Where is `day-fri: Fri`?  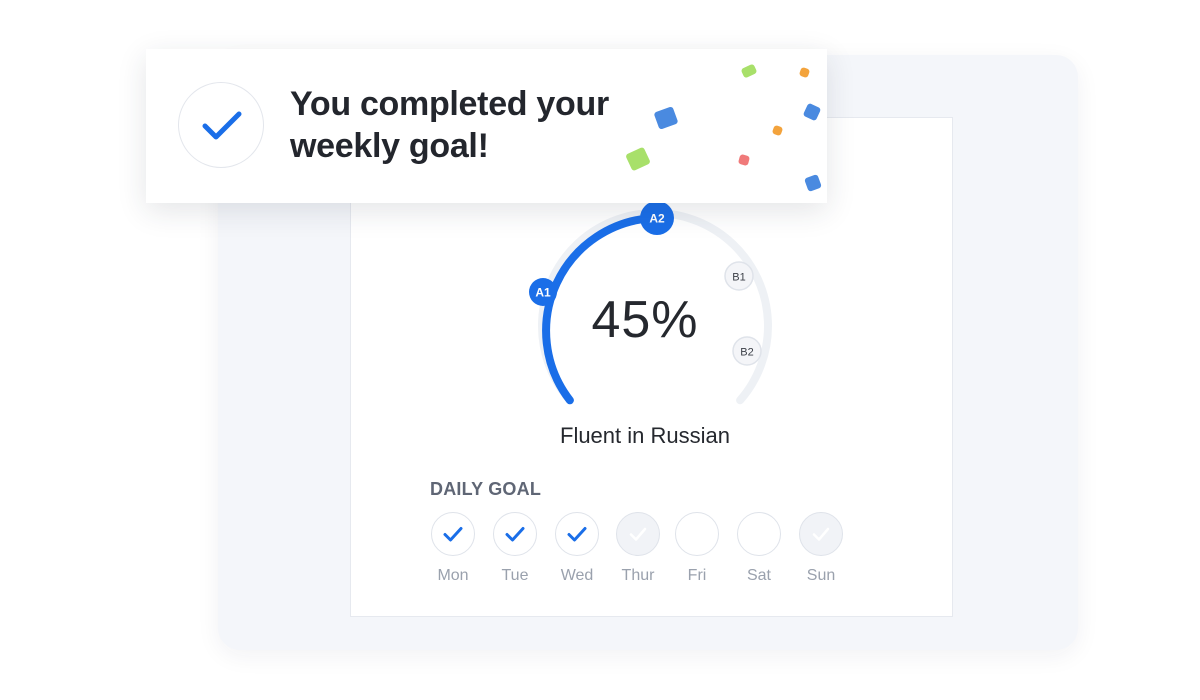
day-fri: Fri is located at coordinates (697, 548).